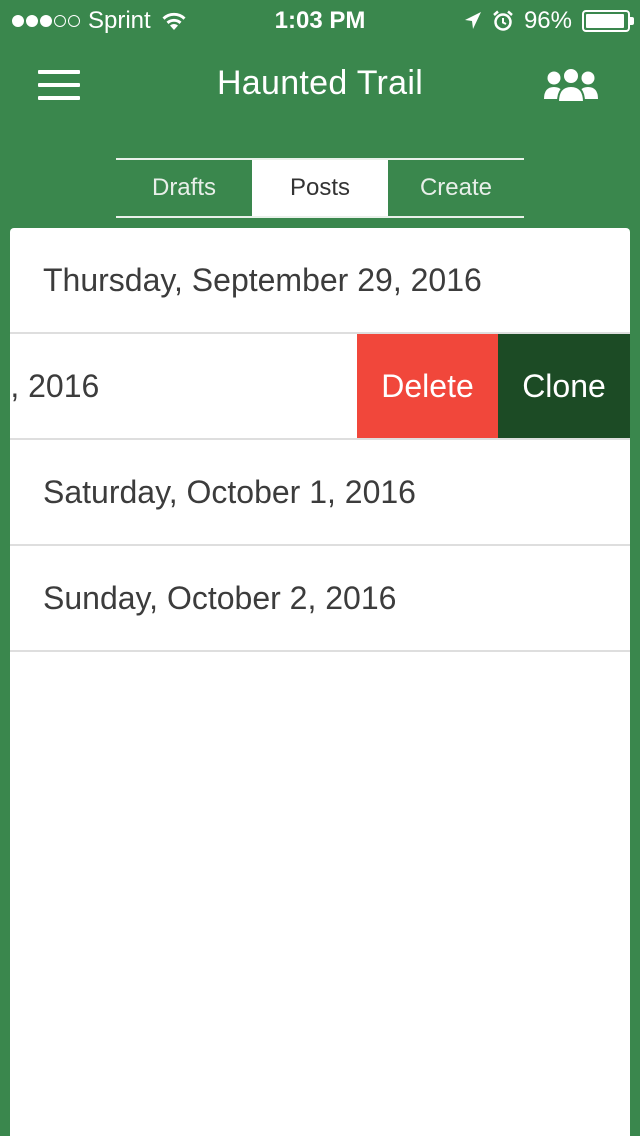 The width and height of the screenshot is (640, 1136). I want to click on navbar: Haunted Trail, so click(320, 85).